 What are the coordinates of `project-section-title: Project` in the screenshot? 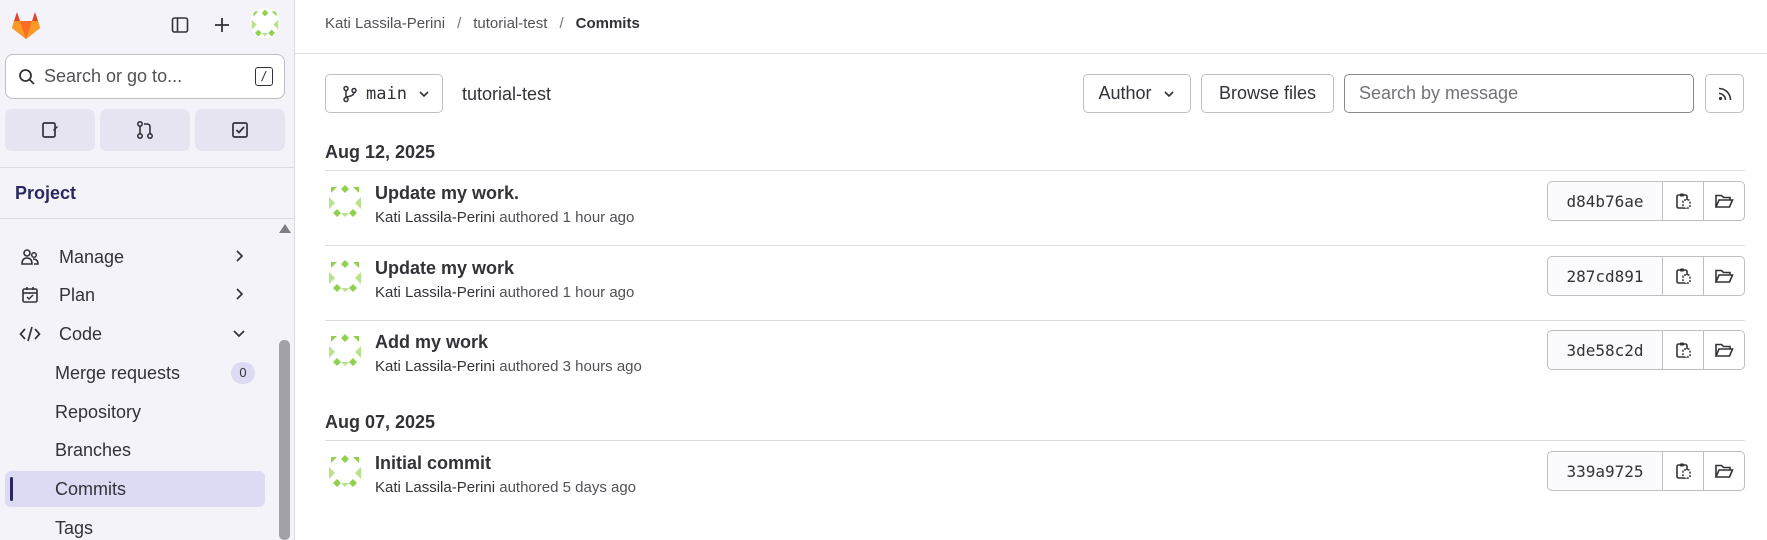 It's located at (46, 193).